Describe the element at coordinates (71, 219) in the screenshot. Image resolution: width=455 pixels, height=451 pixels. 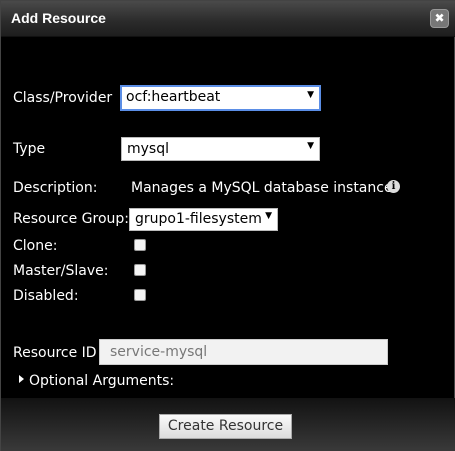
I see `resource-group-label: Resource Group:` at that location.